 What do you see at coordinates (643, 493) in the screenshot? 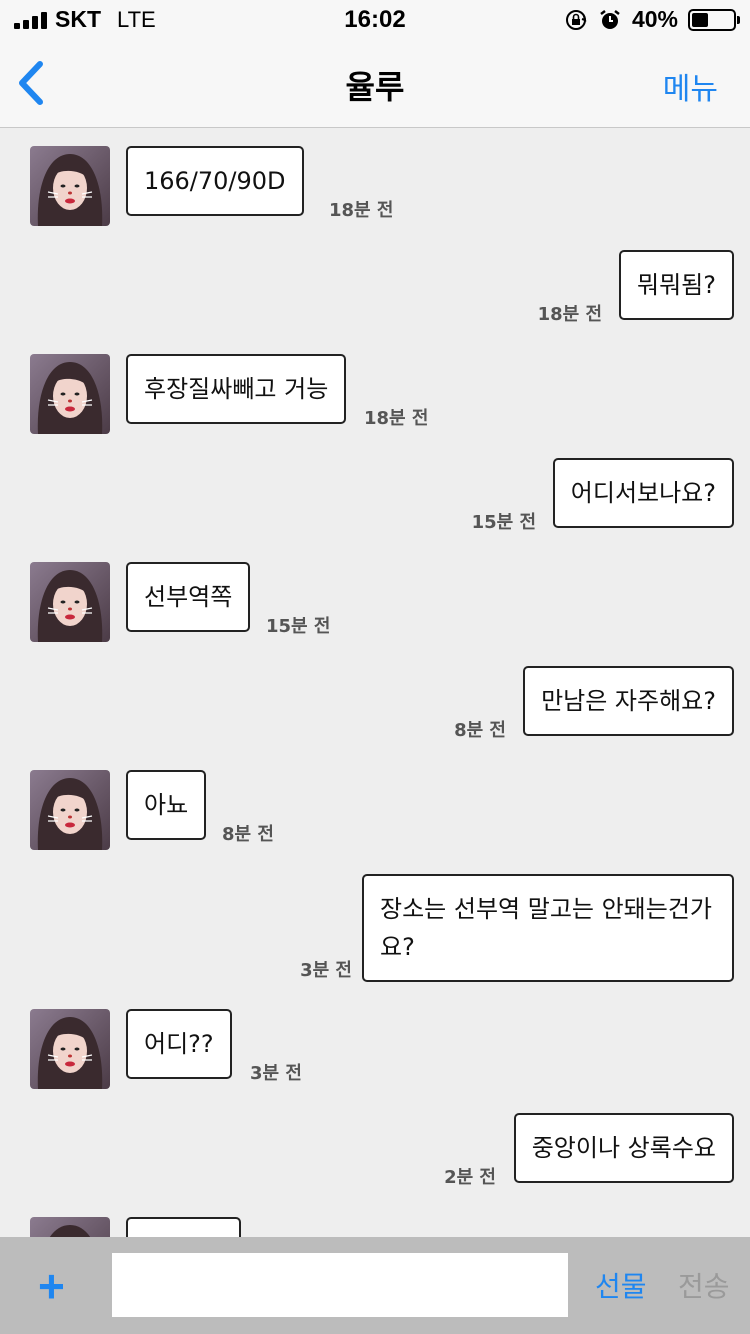
I see `message-bubble: 어디서보나요?` at bounding box center [643, 493].